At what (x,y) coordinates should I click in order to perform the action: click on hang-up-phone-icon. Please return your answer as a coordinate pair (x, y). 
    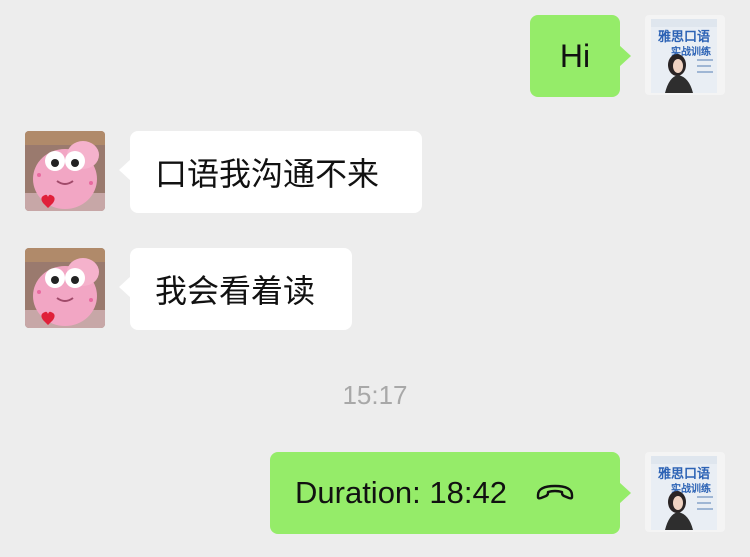
    Looking at the image, I should click on (555, 493).